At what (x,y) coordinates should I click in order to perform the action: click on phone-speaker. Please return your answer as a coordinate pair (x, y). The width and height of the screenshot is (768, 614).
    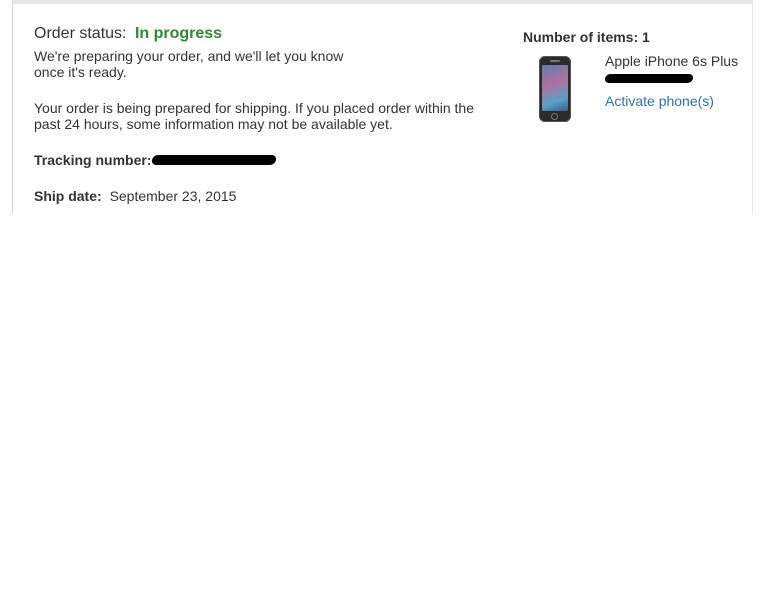
    Looking at the image, I should click on (555, 61).